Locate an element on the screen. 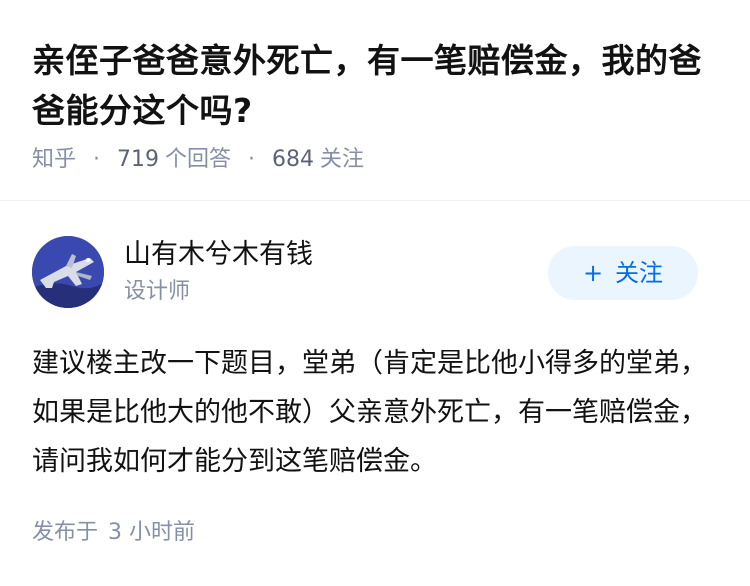  author-name: 山有木兮木有钱 is located at coordinates (218, 255).